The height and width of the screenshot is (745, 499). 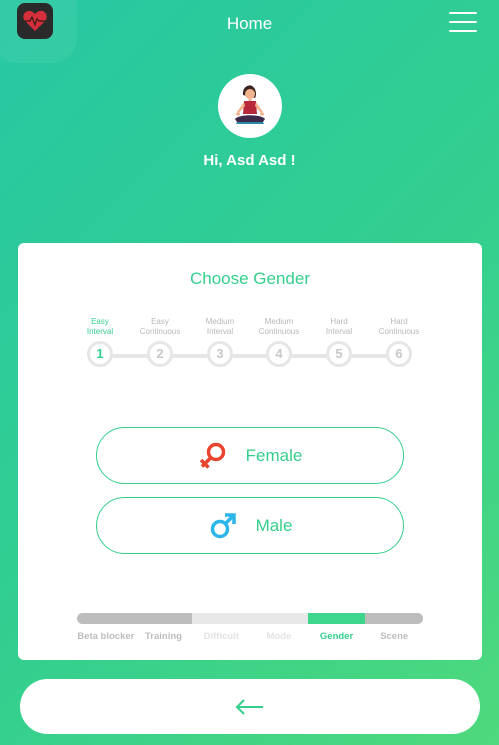 What do you see at coordinates (163, 618) in the screenshot?
I see `progress-seg-training` at bounding box center [163, 618].